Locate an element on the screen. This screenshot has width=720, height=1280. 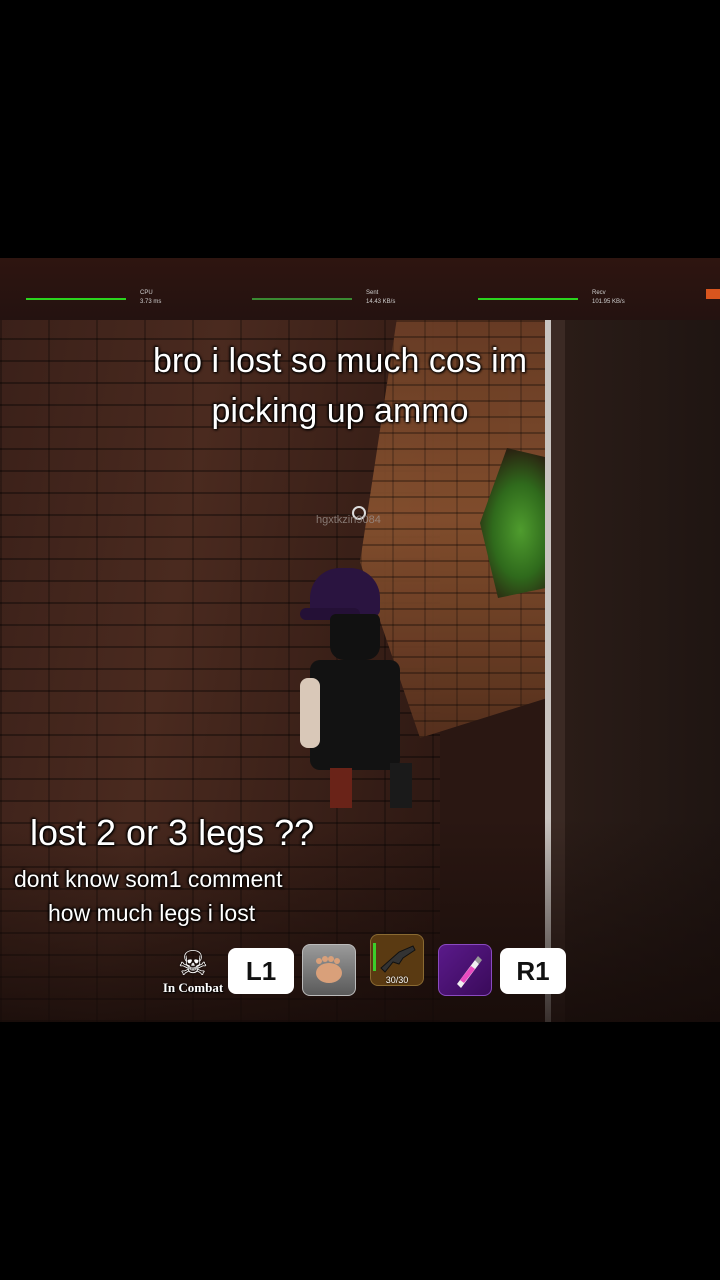
leg-left is located at coordinates (341, 788).